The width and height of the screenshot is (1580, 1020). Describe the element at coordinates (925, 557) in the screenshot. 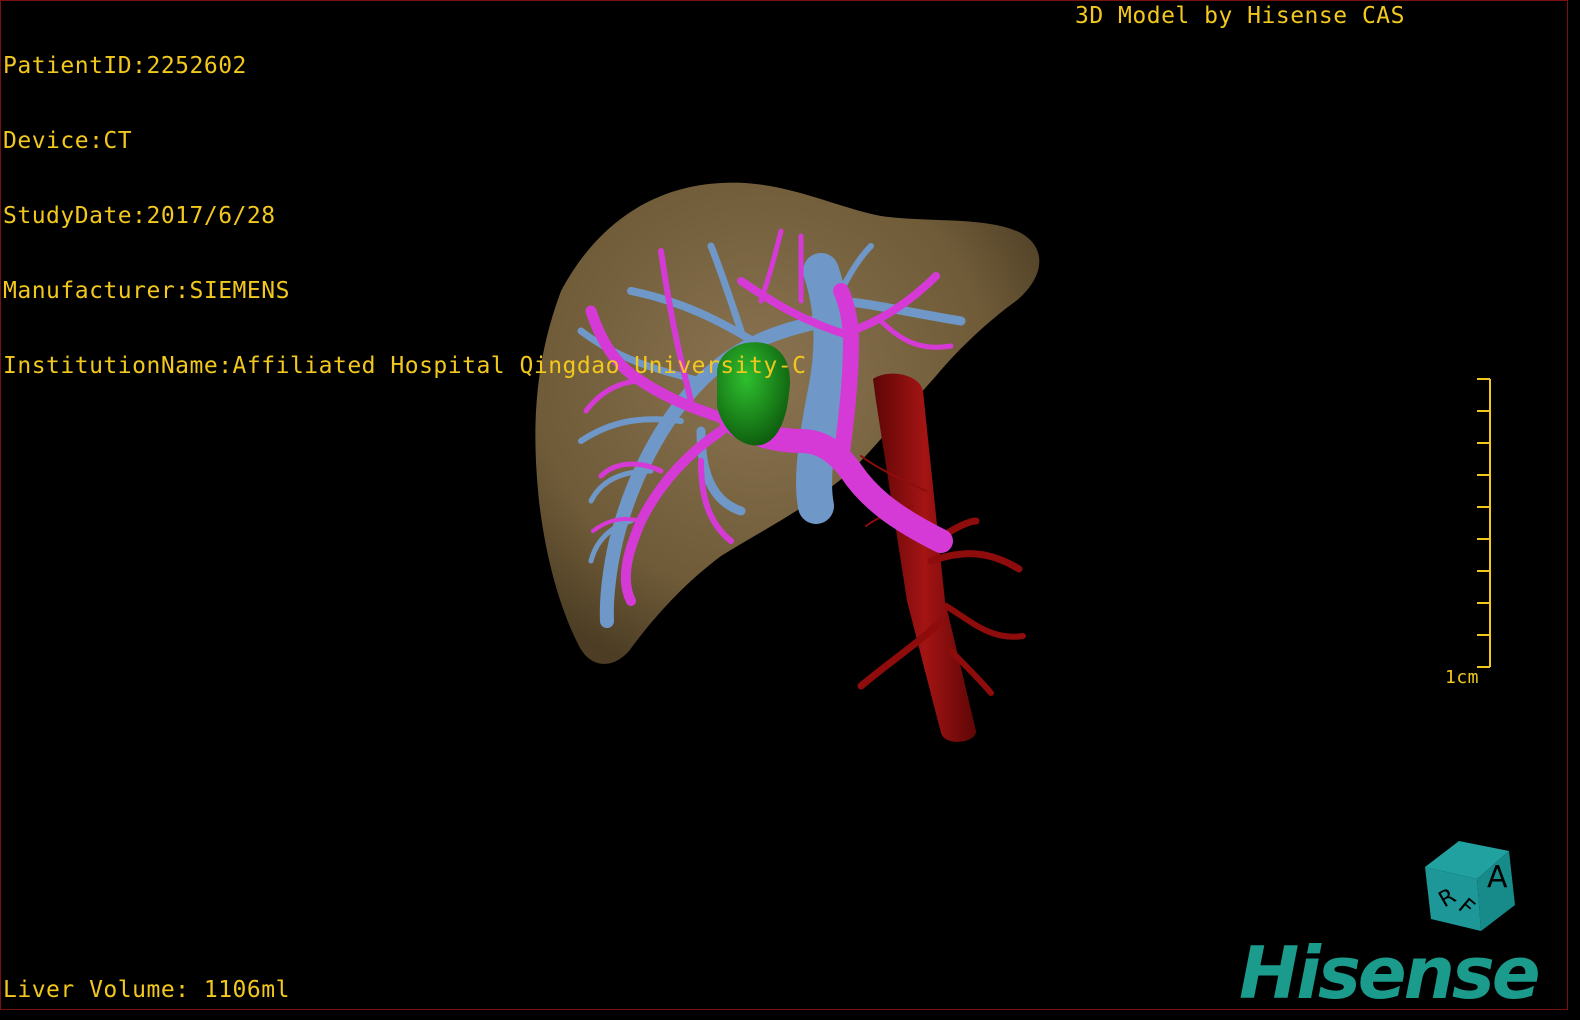

I see `aorta` at that location.